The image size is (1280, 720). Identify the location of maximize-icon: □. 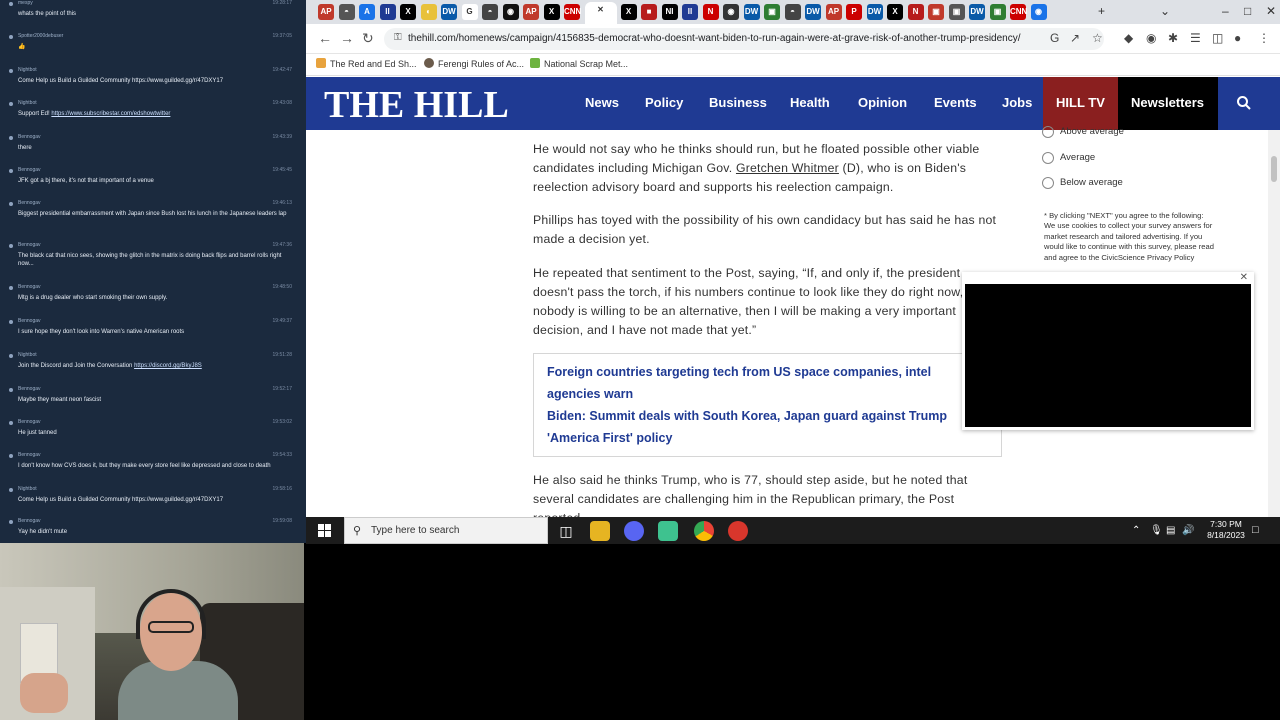
(1247, 11).